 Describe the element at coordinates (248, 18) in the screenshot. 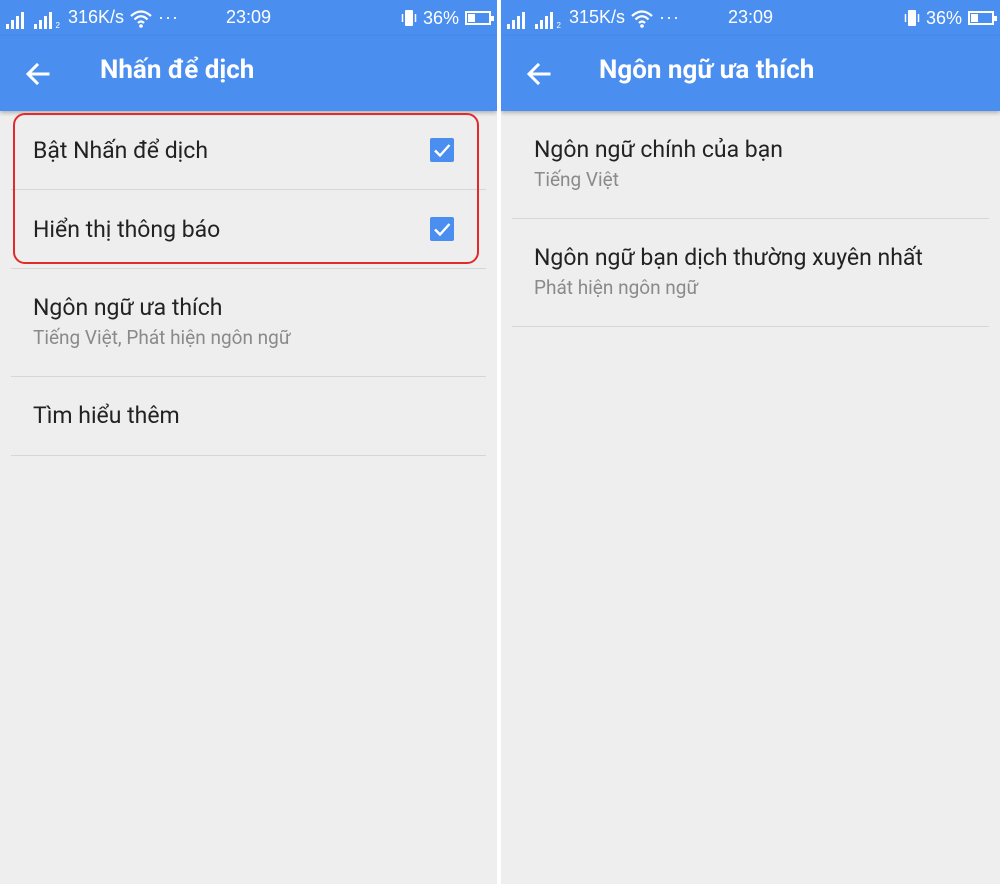

I see `status-bar: 2 316K/s ··· 23:09 36%` at that location.